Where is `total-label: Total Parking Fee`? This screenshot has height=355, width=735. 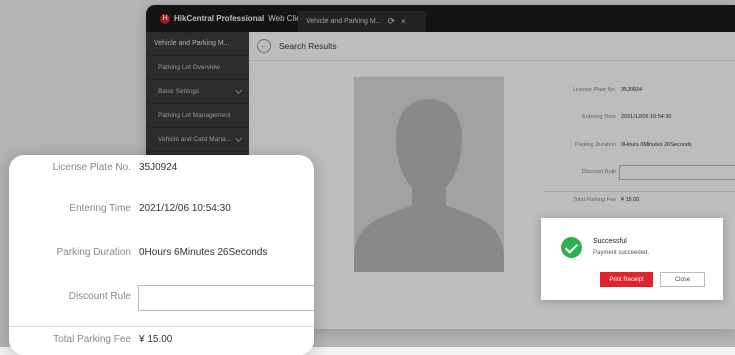
total-label: Total Parking Fee is located at coordinates (92, 339).